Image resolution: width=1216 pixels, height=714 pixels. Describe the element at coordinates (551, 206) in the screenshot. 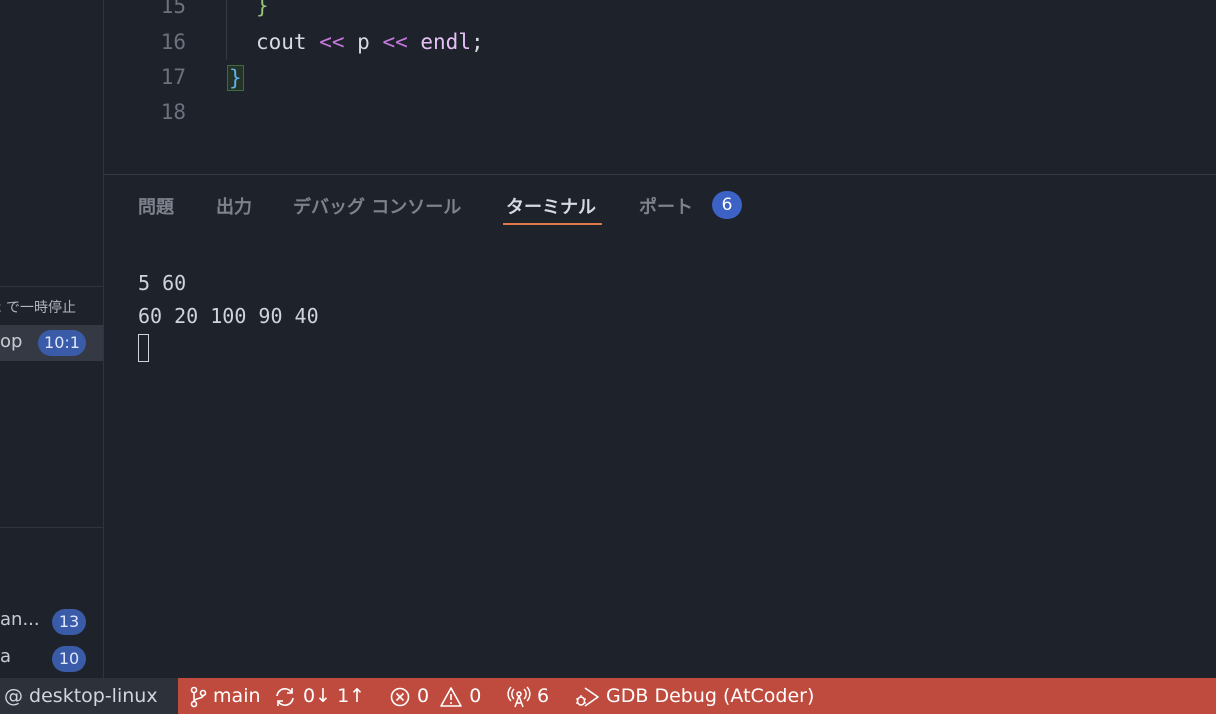

I see `tab-terminal: ターミナル` at that location.